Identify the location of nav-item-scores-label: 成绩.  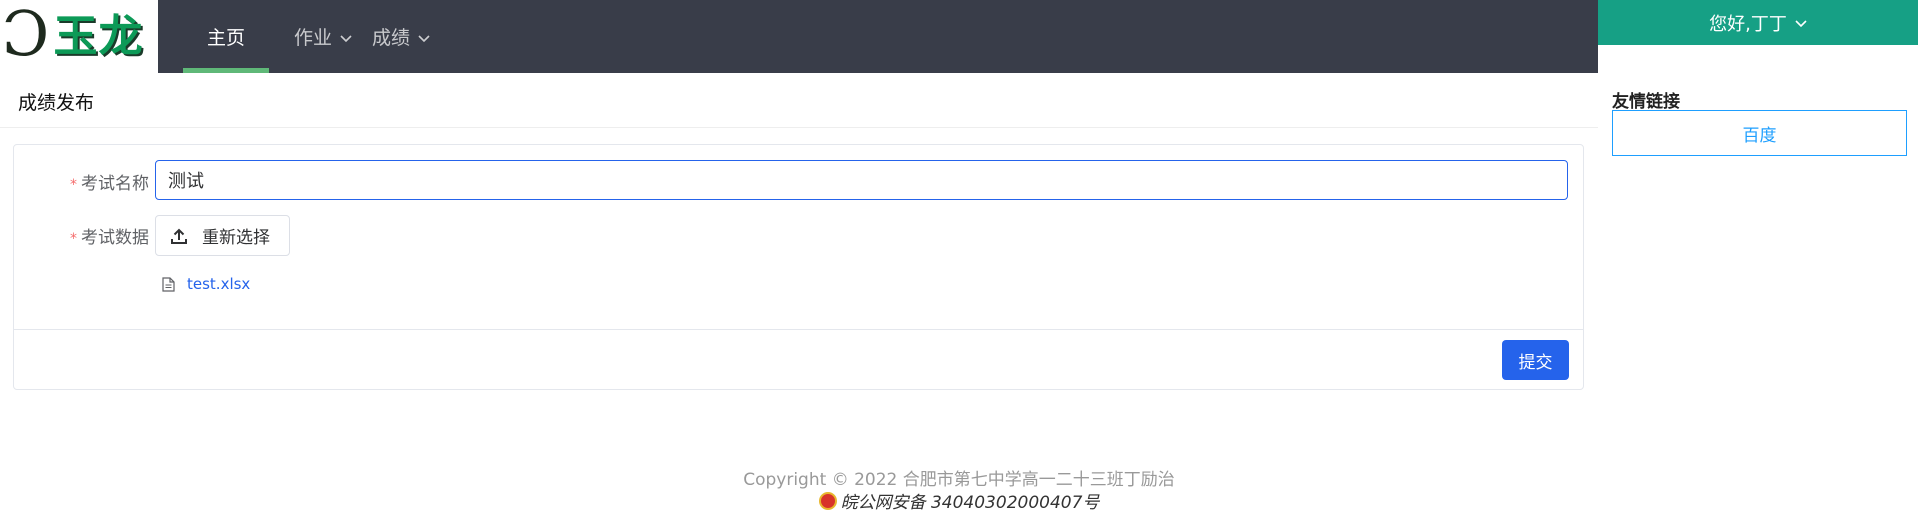
(391, 38).